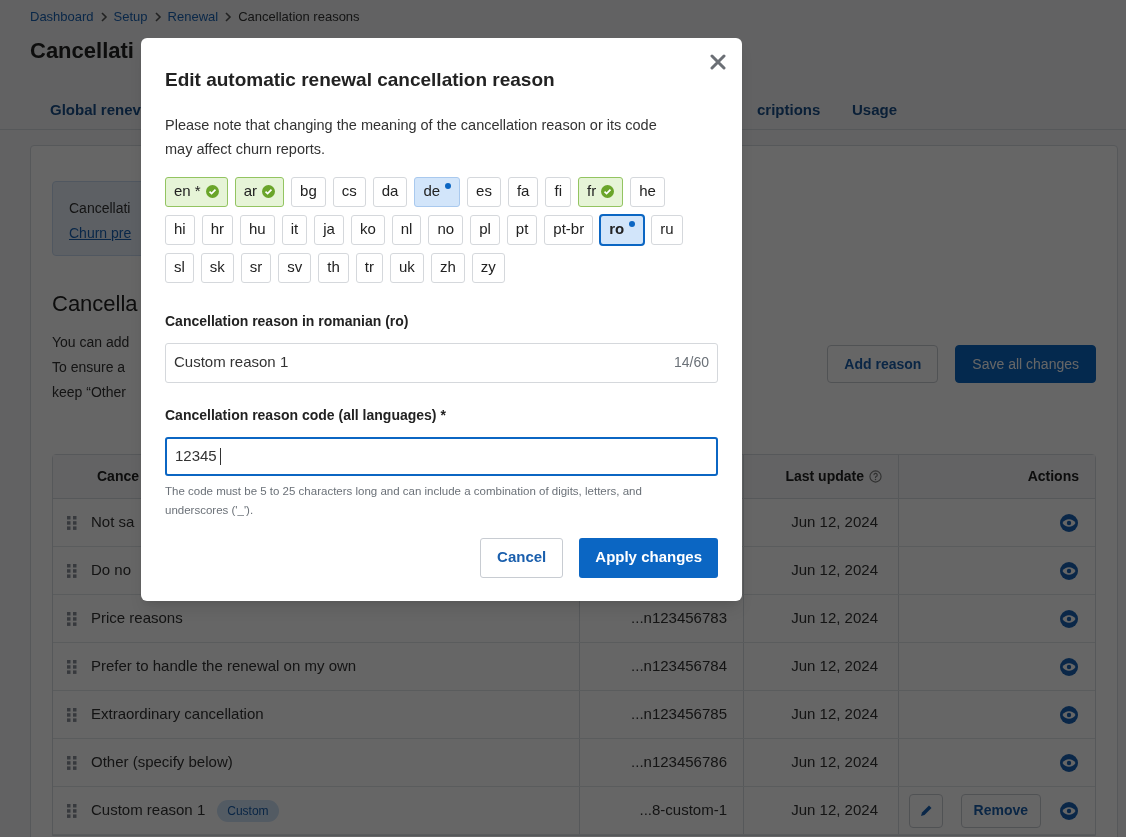 The width and height of the screenshot is (1126, 837). Describe the element at coordinates (306, 415) in the screenshot. I see `field-label: Cancellation reason code (all languages) *` at that location.